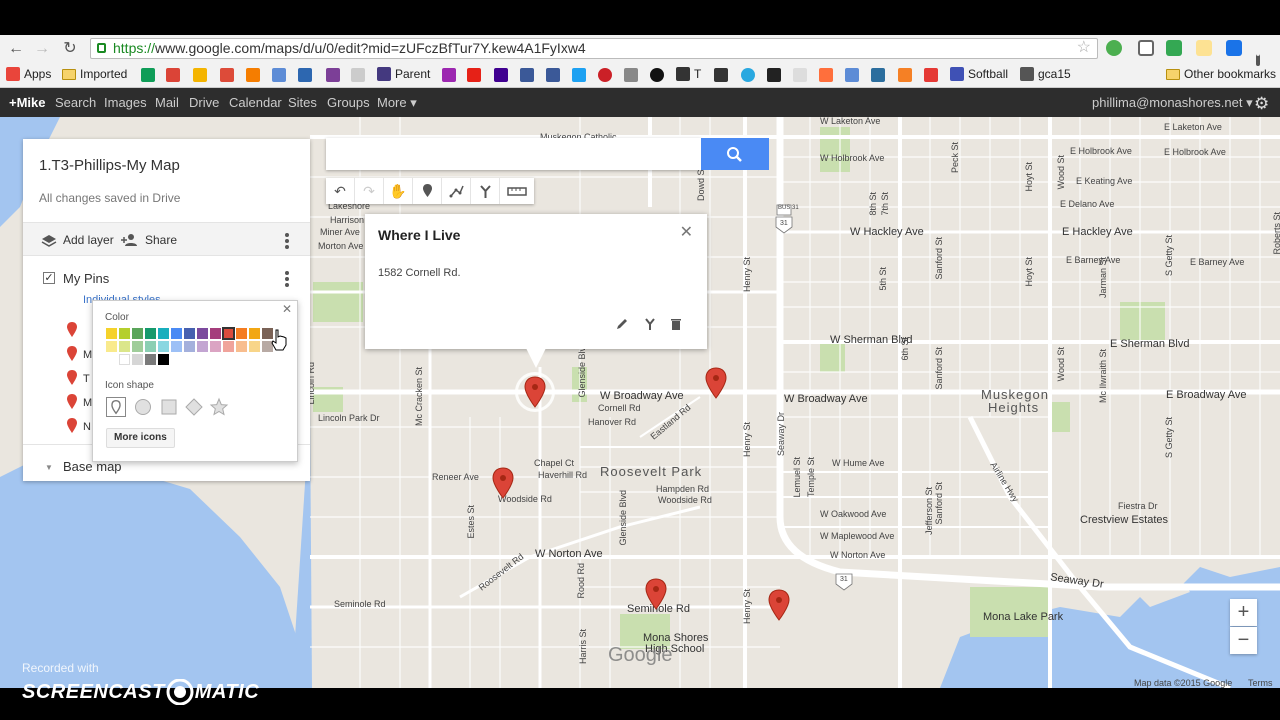  What do you see at coordinates (650, 324) in the screenshot?
I see `directions-icon` at bounding box center [650, 324].